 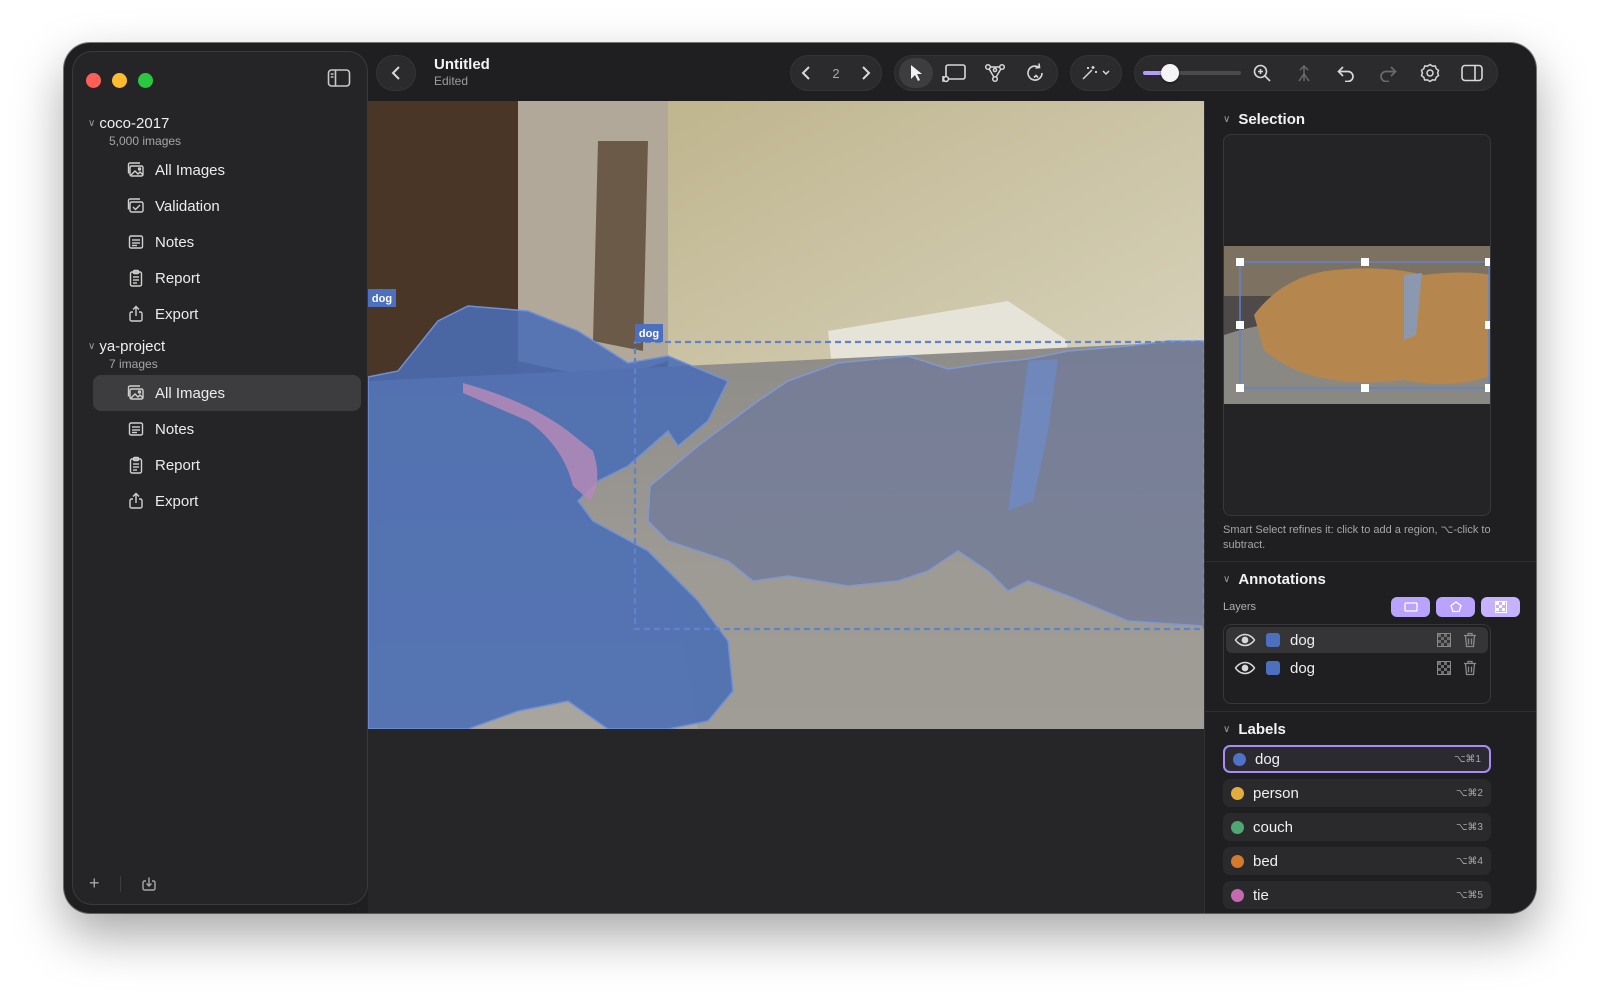 What do you see at coordinates (1469, 793) in the screenshot?
I see `label-shortcut: ⌥⌘2` at bounding box center [1469, 793].